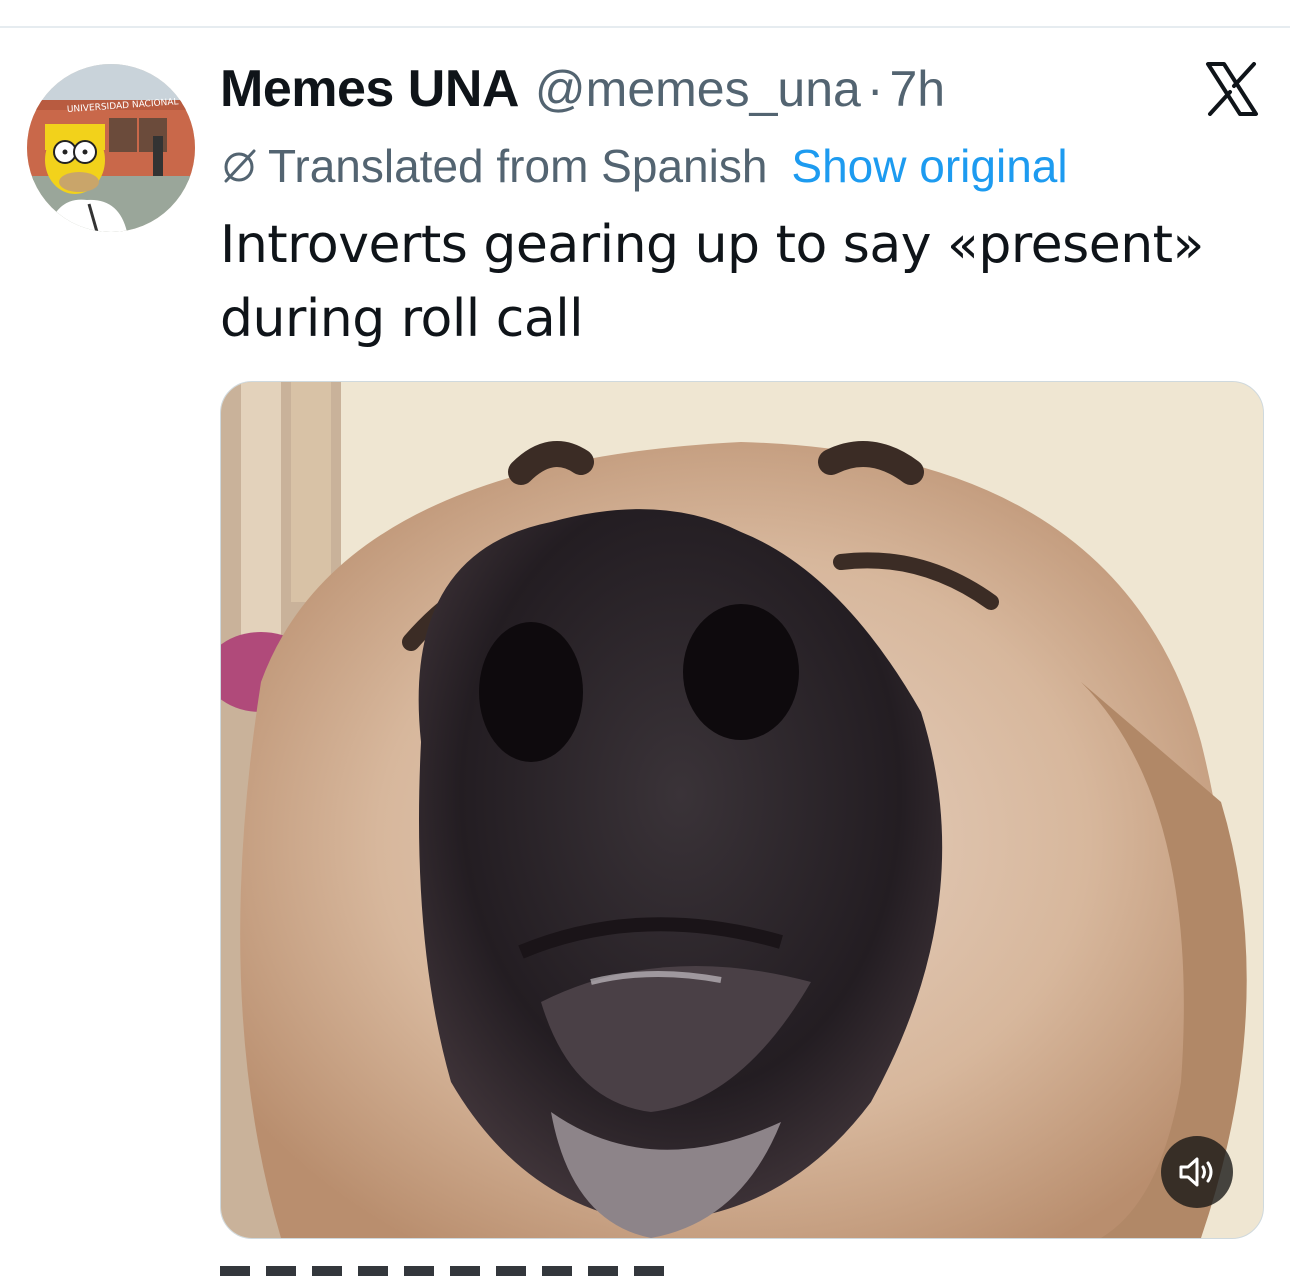  I want to click on timestamp: 7h, so click(917, 89).